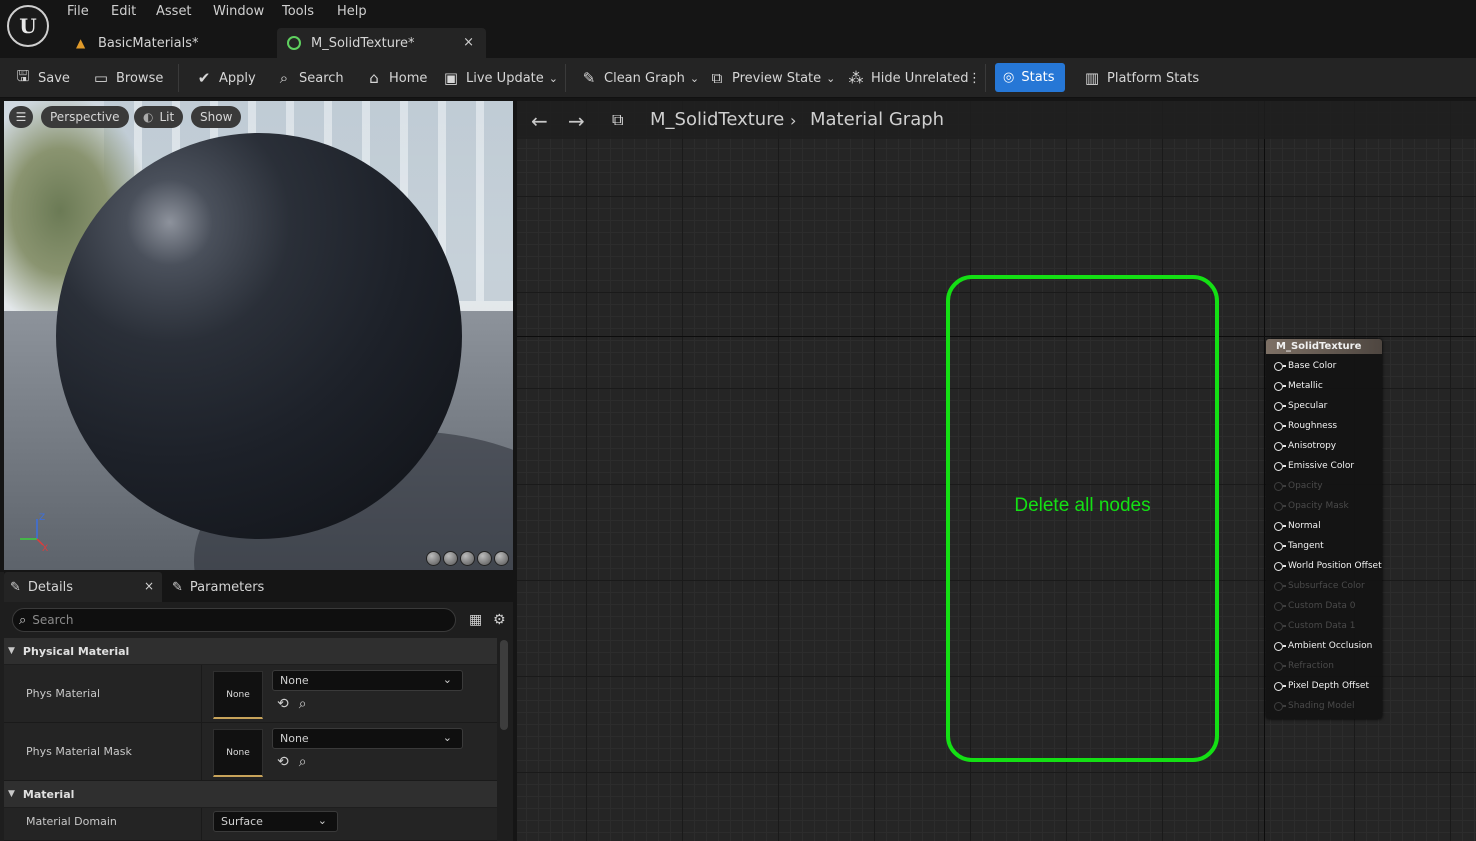  What do you see at coordinates (1310, 606) in the screenshot?
I see `node-pin-row: Custom Data 0` at bounding box center [1310, 606].